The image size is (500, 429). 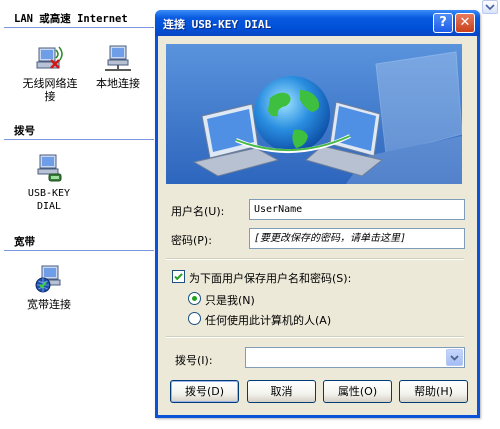 What do you see at coordinates (79, 243) in the screenshot?
I see `group-header-broadband: 宽带` at bounding box center [79, 243].